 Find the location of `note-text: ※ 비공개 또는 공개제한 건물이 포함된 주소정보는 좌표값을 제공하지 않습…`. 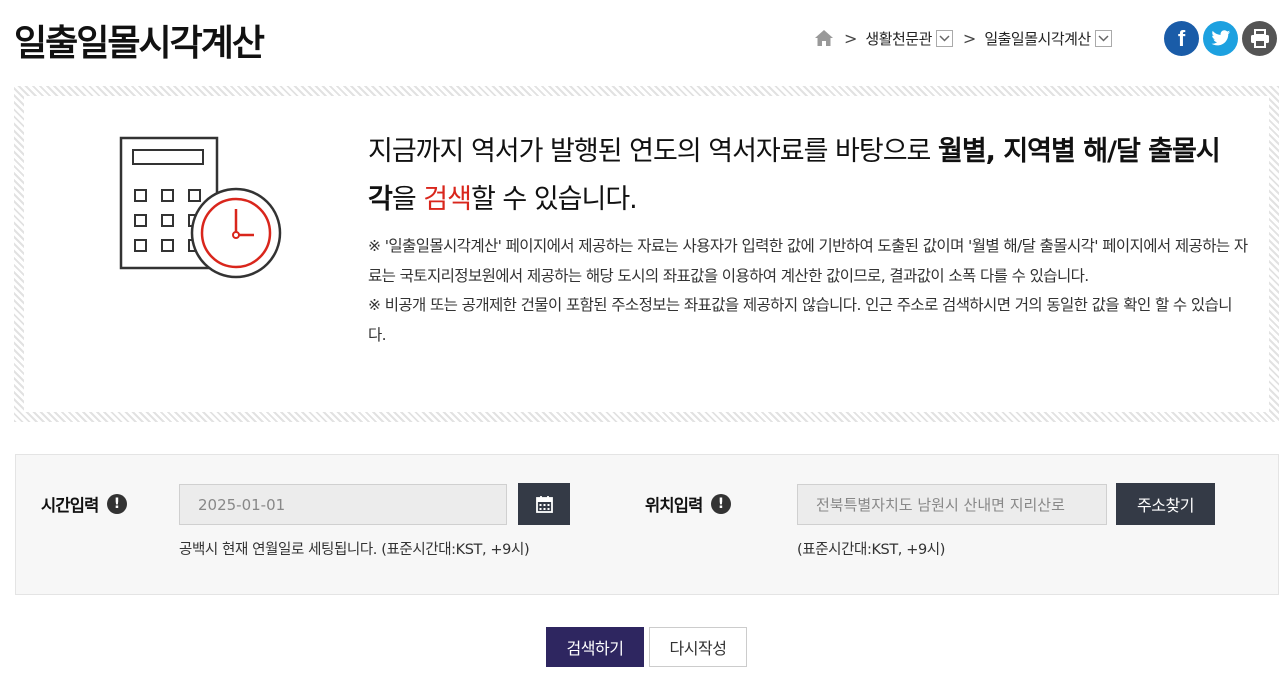

note-text: ※ 비공개 또는 공개제한 건물이 포함된 주소정보는 좌표값을 제공하지 않습… is located at coordinates (800, 320).